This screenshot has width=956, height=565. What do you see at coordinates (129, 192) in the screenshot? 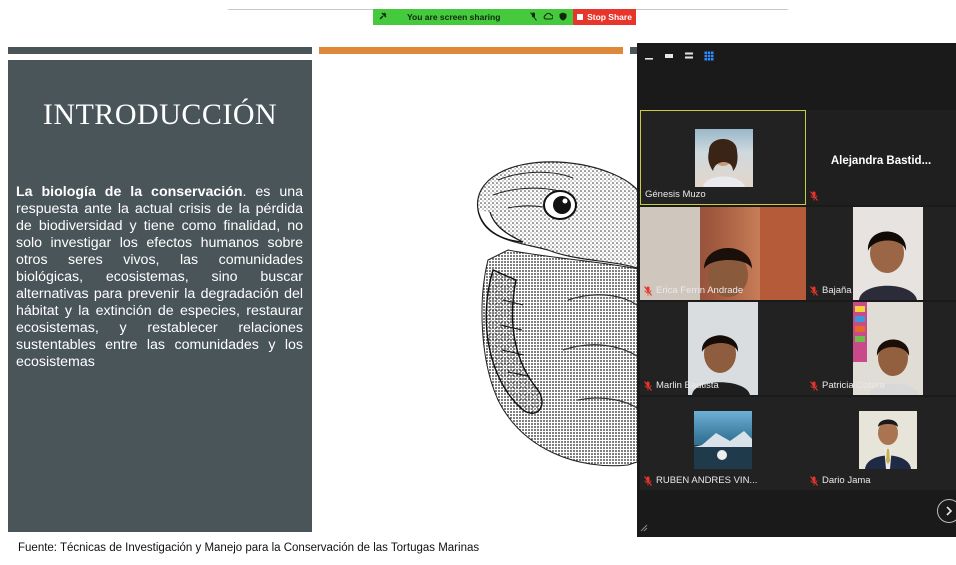
I see `slide-body-bold: La biología de la conservación` at bounding box center [129, 192].